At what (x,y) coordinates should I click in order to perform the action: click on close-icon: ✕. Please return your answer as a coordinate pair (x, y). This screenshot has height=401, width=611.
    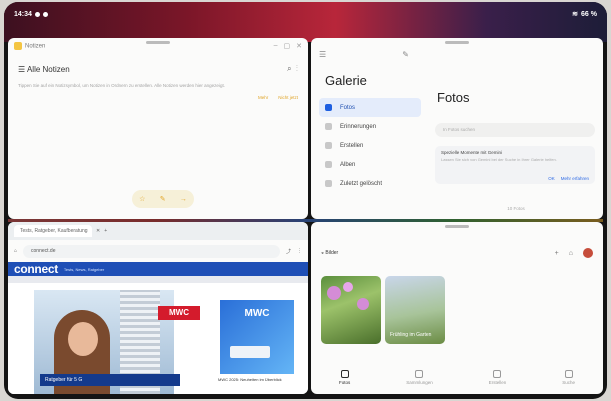
    Looking at the image, I should click on (299, 46).